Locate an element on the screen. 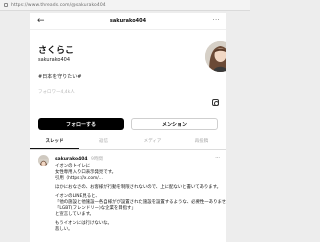  mention-button: メンション is located at coordinates (174, 124).